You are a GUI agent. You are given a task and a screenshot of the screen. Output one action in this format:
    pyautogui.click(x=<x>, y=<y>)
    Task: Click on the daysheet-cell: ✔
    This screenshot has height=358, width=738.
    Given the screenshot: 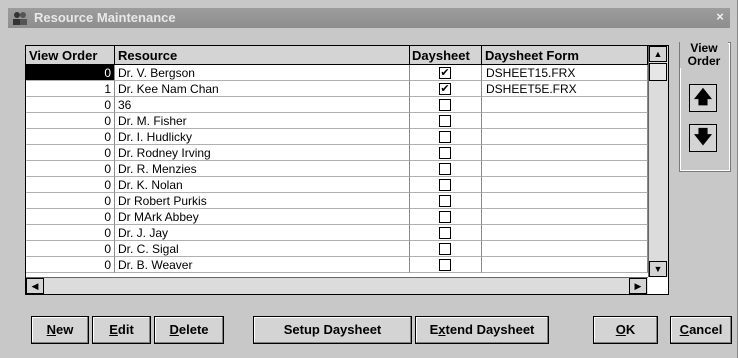 What is the action you would take?
    pyautogui.click(x=446, y=73)
    